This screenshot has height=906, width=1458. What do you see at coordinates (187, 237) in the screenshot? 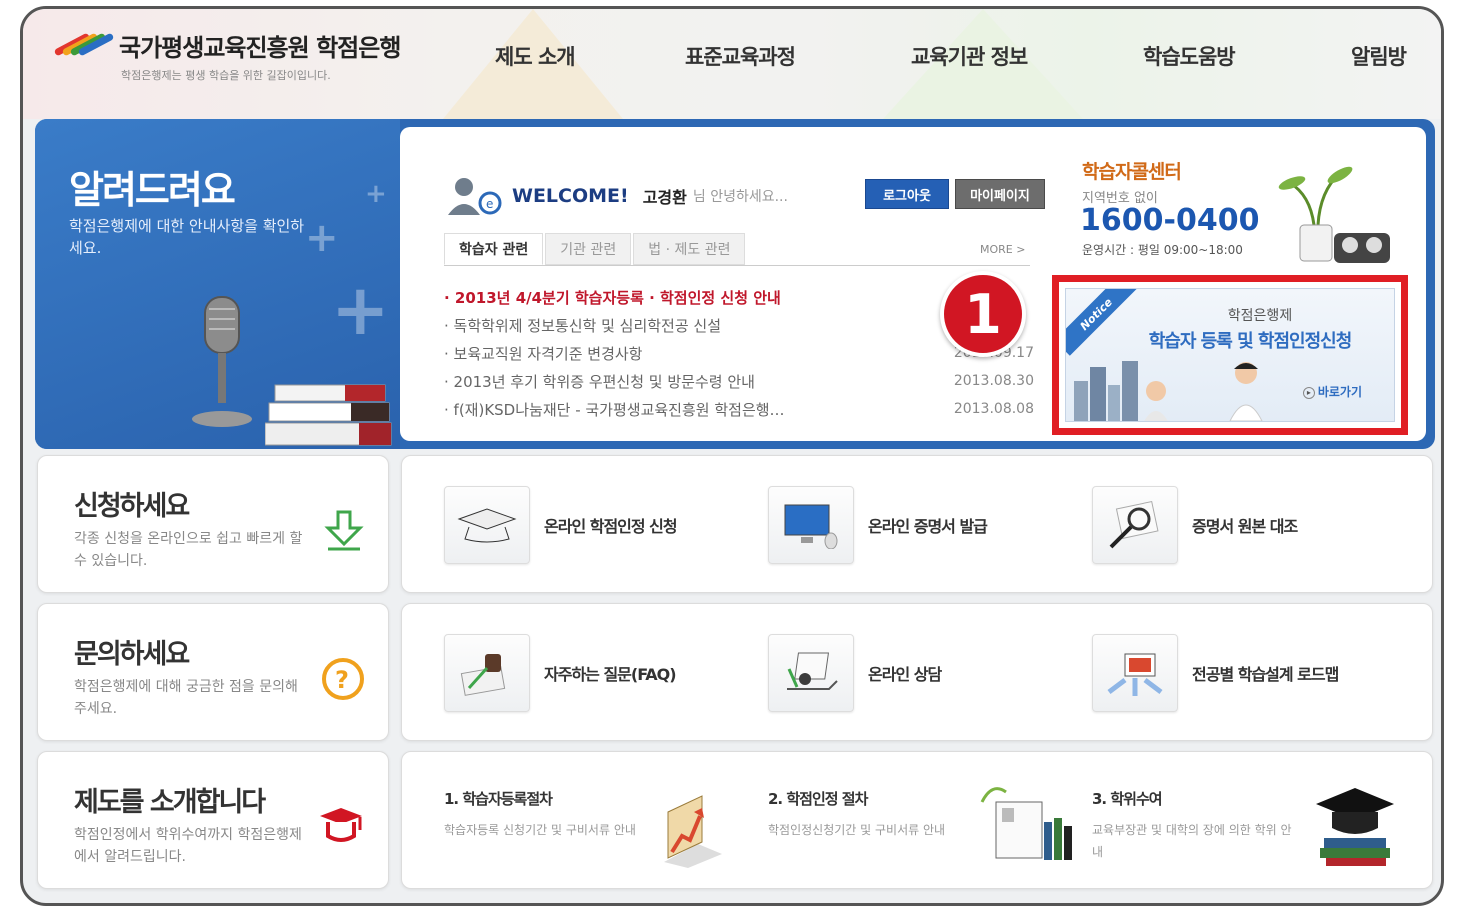
I see `notice-description: 학점은행제에 대한 안내사항을 확인하세요.` at bounding box center [187, 237].